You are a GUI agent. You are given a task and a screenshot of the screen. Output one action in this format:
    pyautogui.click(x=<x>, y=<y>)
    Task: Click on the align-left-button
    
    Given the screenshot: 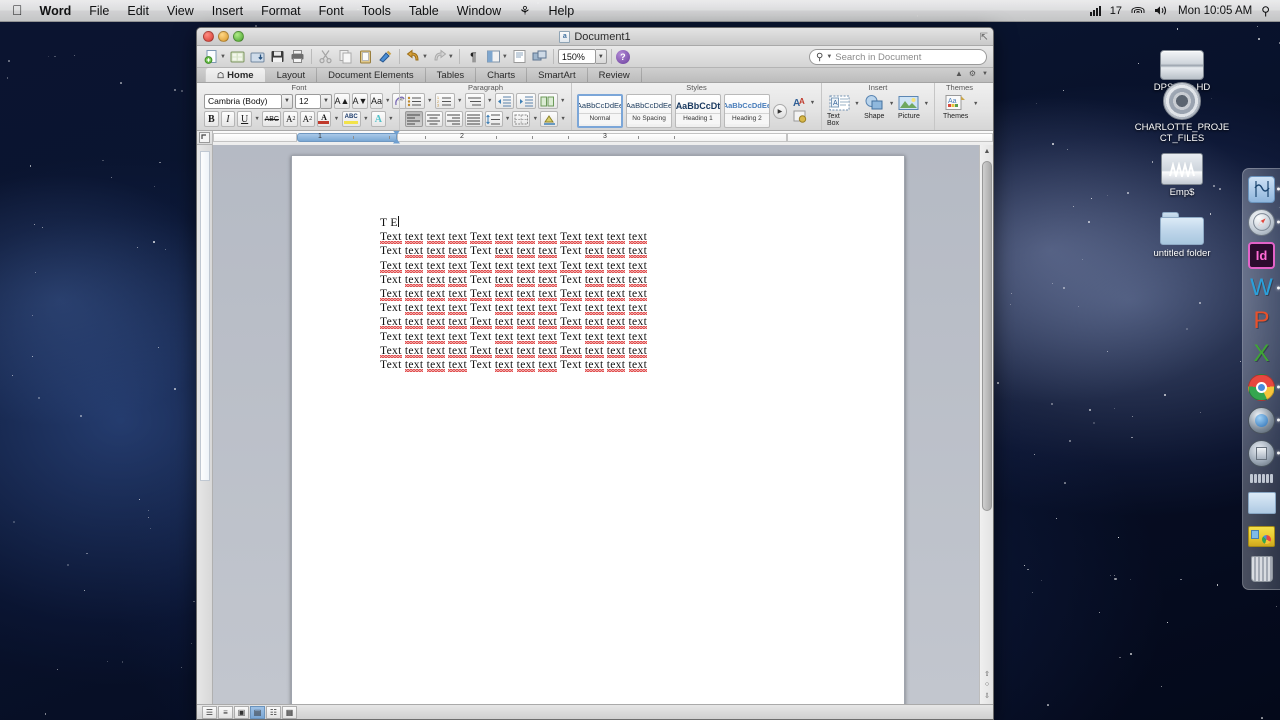 What is the action you would take?
    pyautogui.click(x=414, y=119)
    